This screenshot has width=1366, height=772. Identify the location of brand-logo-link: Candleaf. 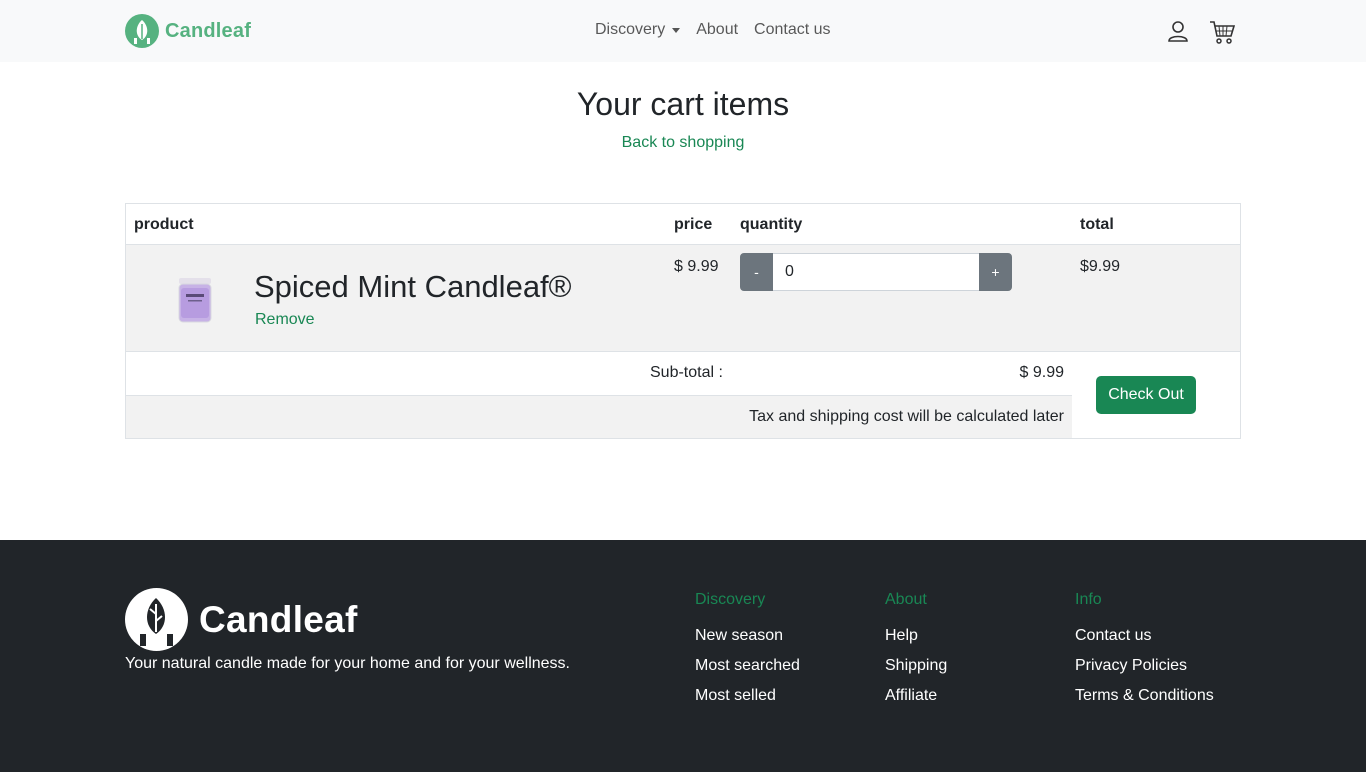
(188, 31).